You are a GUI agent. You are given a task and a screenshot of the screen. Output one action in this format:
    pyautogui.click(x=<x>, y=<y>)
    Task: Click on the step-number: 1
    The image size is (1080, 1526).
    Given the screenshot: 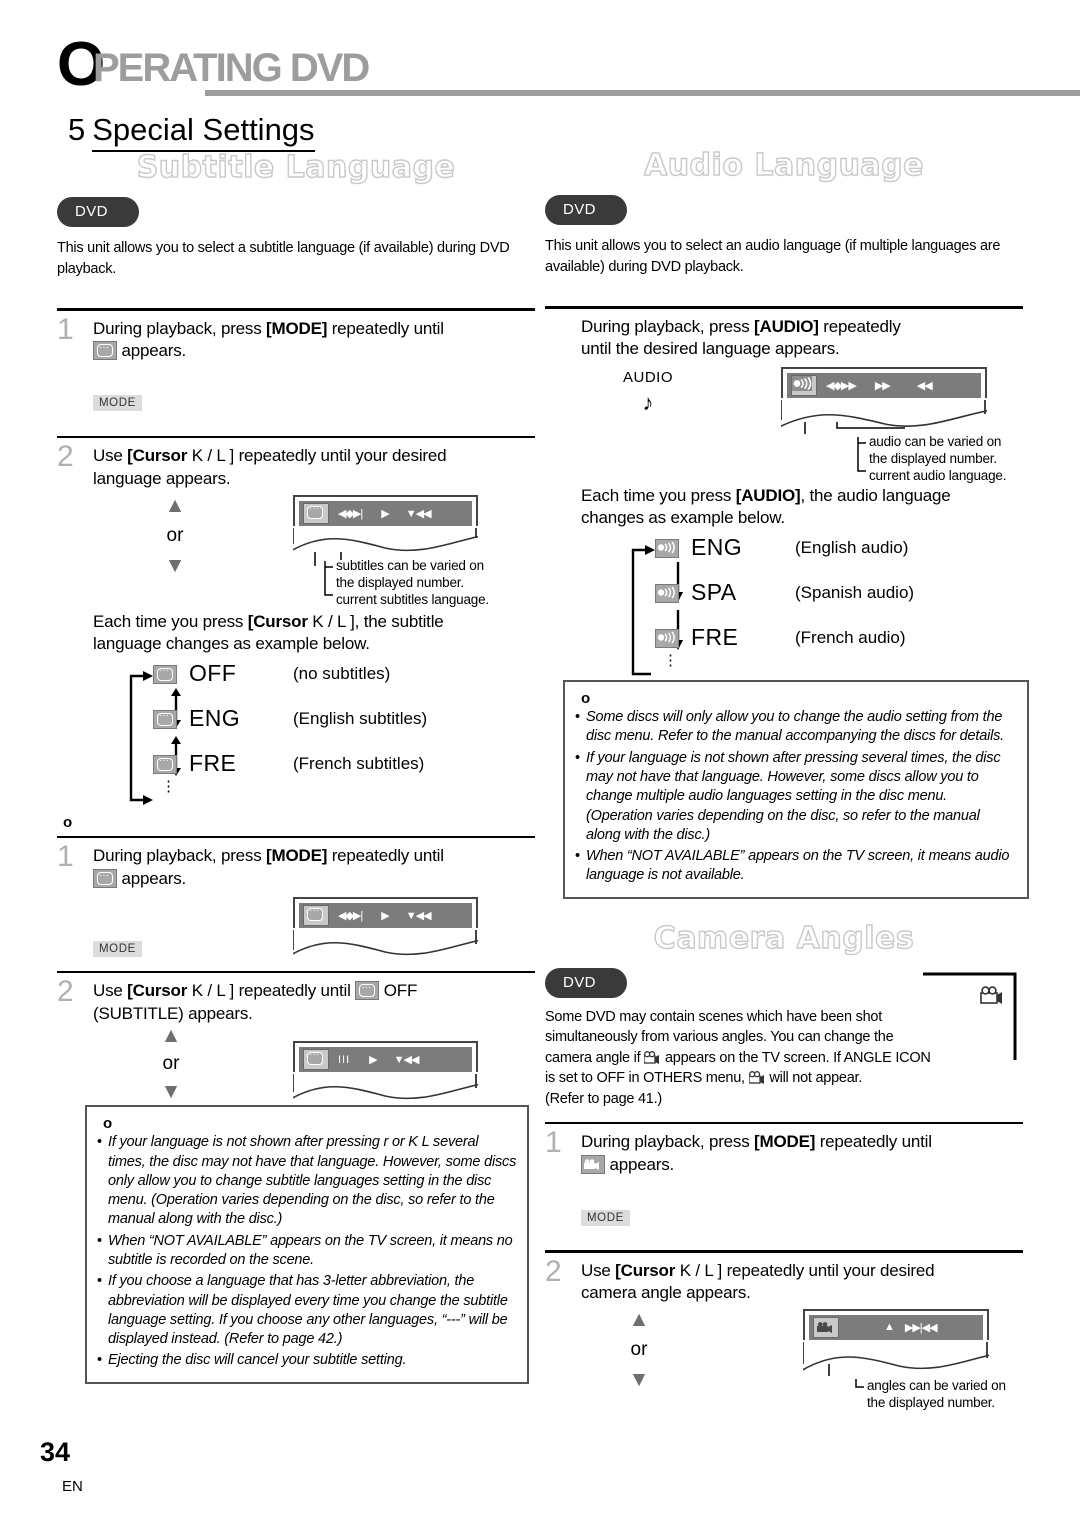 What is the action you would take?
    pyautogui.click(x=65, y=857)
    